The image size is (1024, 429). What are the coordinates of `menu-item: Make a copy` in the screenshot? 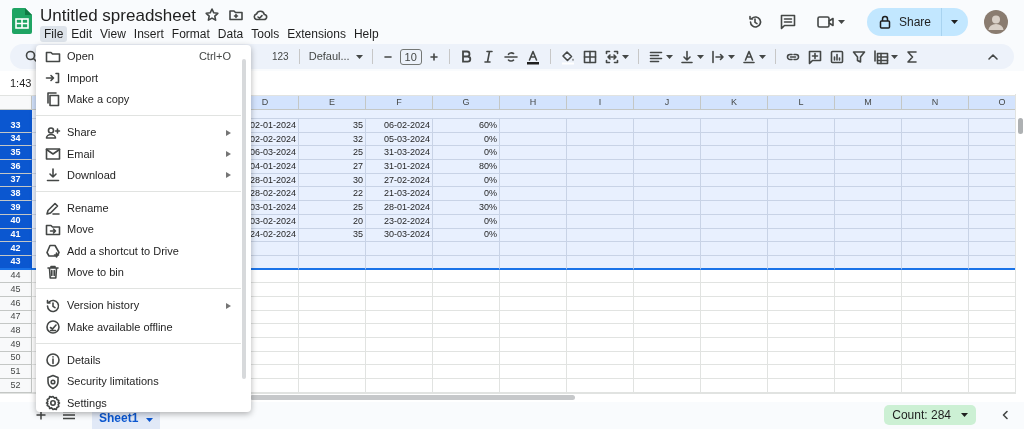 It's located at (138, 99).